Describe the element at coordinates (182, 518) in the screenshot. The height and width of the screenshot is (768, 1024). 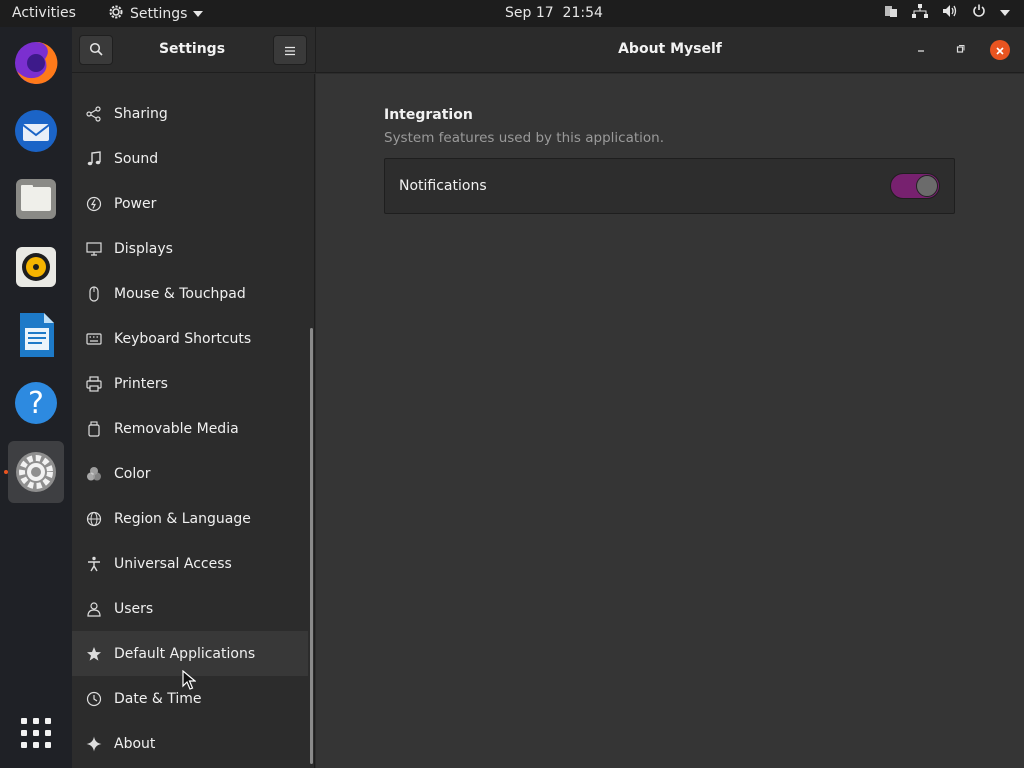
I see `sidebar-item-label: Region & Language` at that location.